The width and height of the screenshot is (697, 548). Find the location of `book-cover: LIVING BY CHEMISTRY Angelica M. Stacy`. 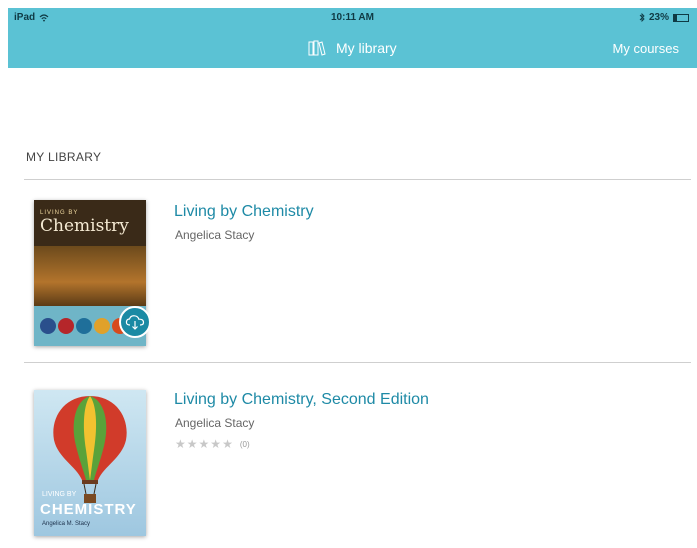

book-cover: LIVING BY CHEMISTRY Angelica M. Stacy is located at coordinates (90, 463).